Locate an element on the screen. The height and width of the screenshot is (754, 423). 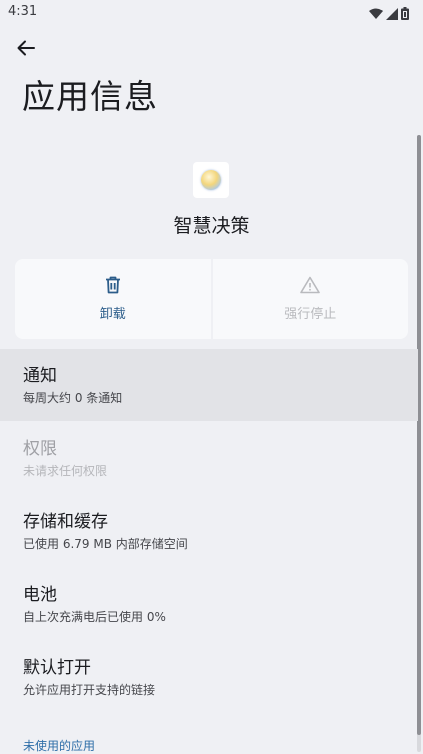
back-button is located at coordinates (26, 50).